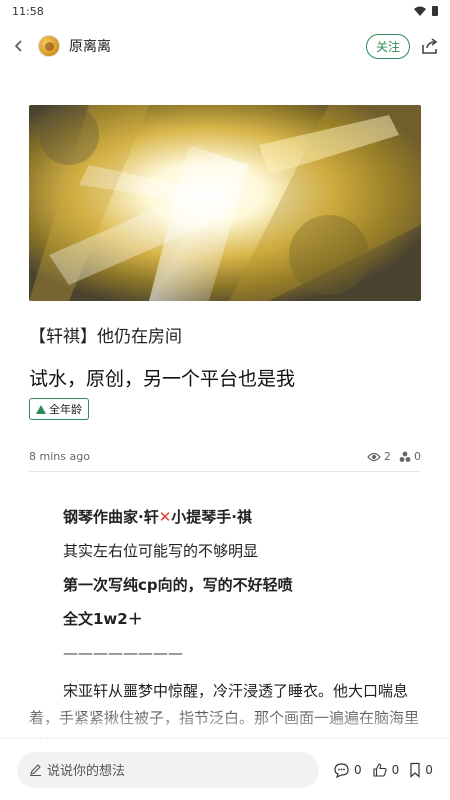 The width and height of the screenshot is (450, 800). Describe the element at coordinates (429, 769) in the screenshot. I see `bookmark-count: 0` at that location.